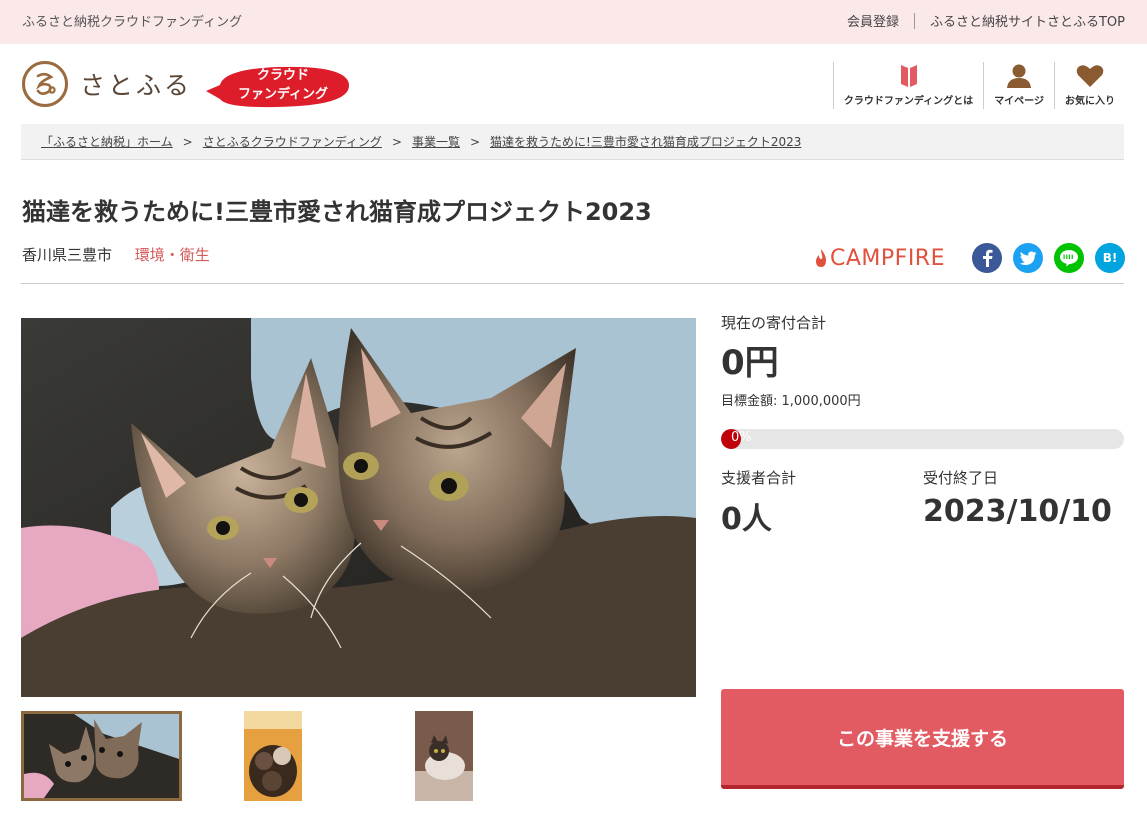 This screenshot has height=813, width=1147. What do you see at coordinates (282, 75) in the screenshot?
I see `badge-line1: クラウド` at bounding box center [282, 75].